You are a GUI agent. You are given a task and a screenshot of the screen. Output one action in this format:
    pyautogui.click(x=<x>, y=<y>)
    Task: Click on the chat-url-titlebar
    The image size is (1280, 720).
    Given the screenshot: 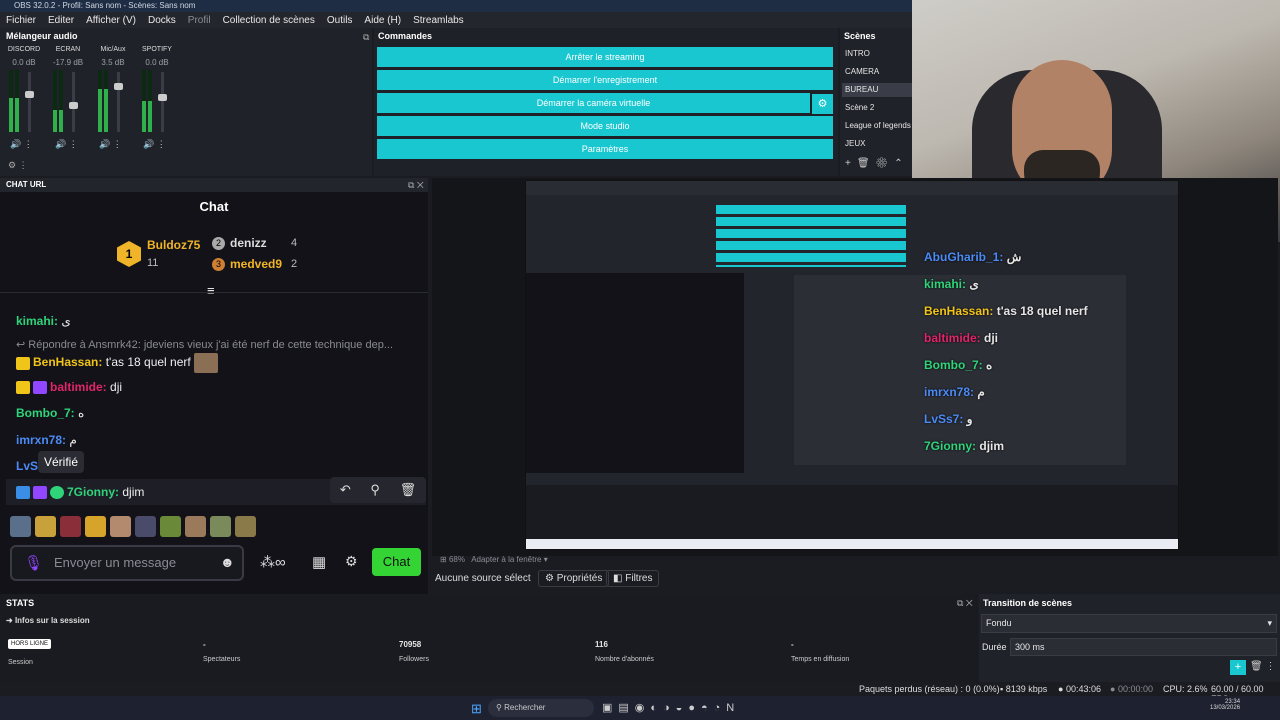 What is the action you would take?
    pyautogui.click(x=214, y=185)
    